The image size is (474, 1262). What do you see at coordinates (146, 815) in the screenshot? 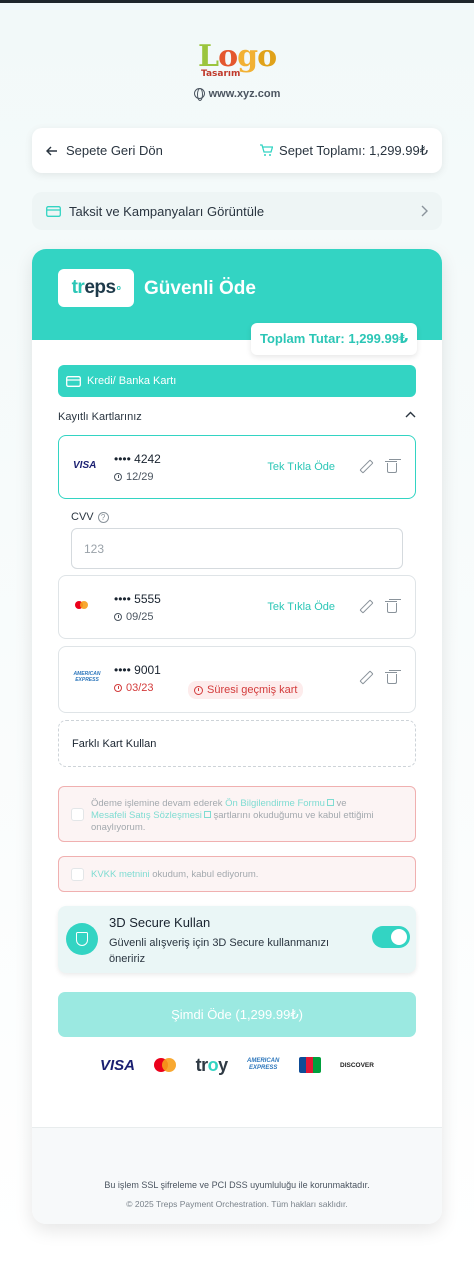
I see `distance-sales-contract-link: Mesafeli Satış Sözleşmesi` at bounding box center [146, 815].